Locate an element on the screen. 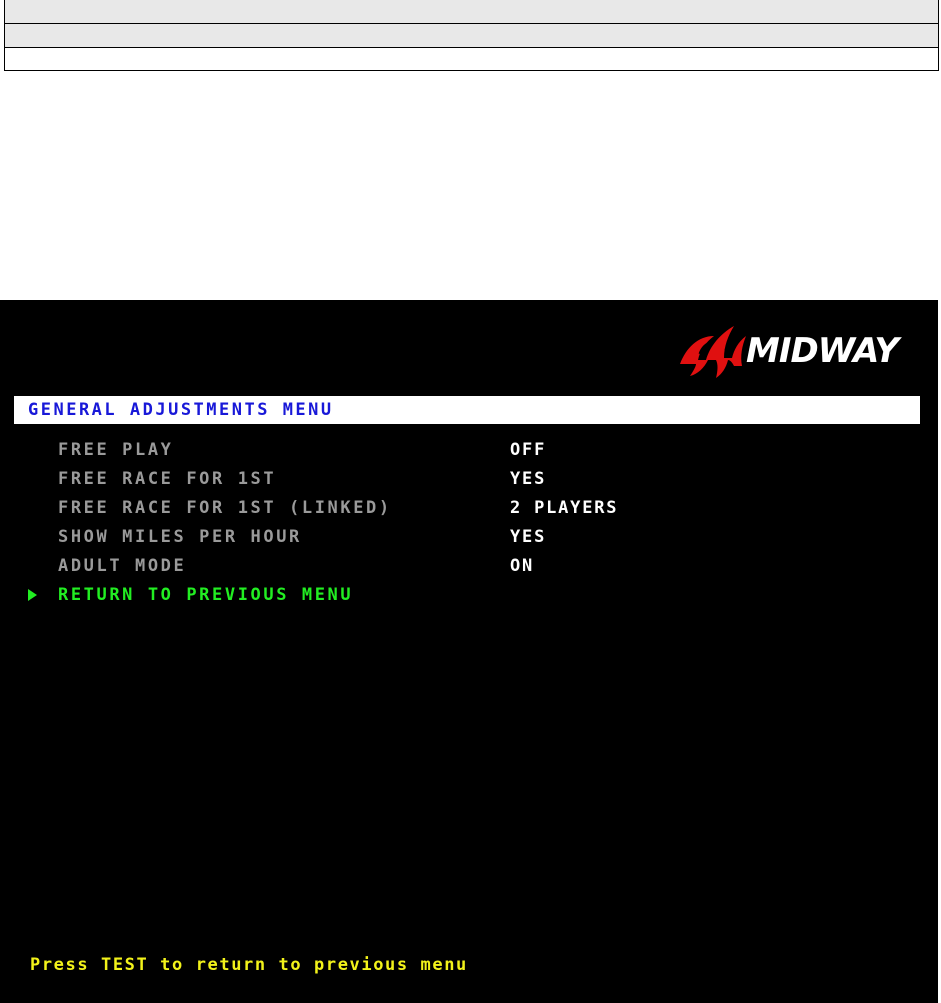 Image resolution: width=941 pixels, height=1003 pixels. menu-item-free-race-for-1st: FREE RACE FOR 1ST YES is located at coordinates (469, 483).